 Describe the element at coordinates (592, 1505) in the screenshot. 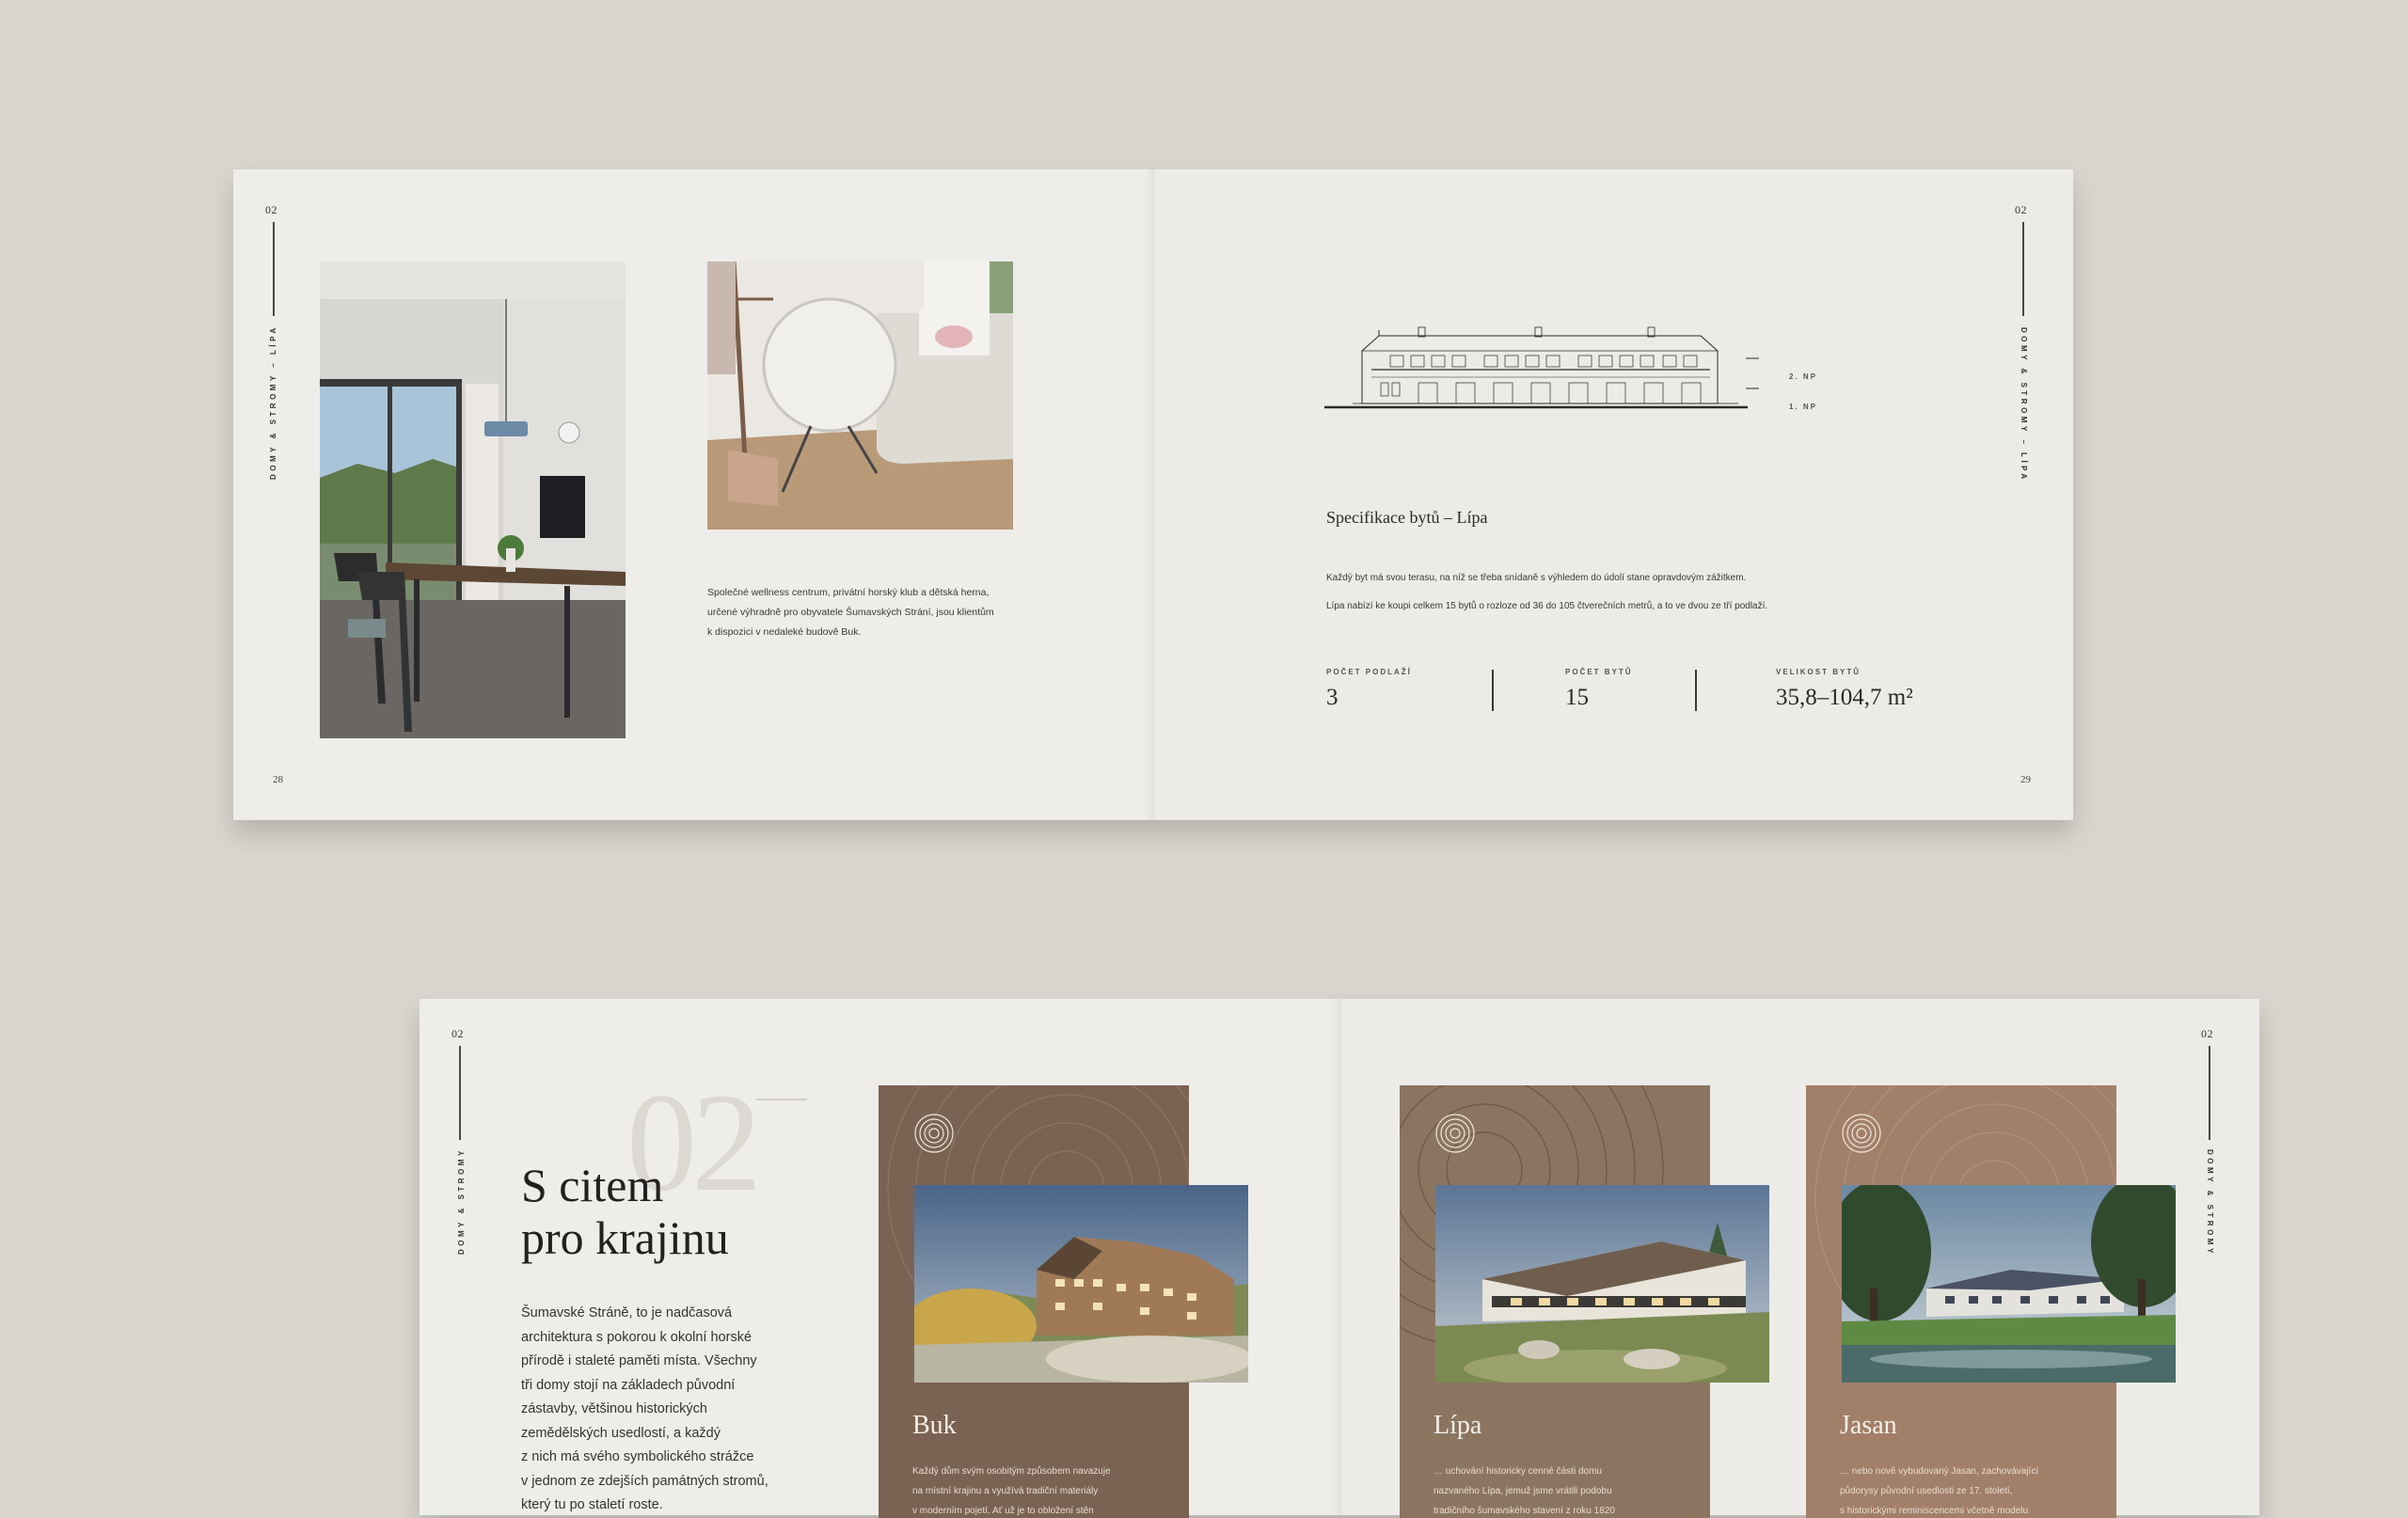

I see `paragraph-line: který tu po staletí roste.` at that location.